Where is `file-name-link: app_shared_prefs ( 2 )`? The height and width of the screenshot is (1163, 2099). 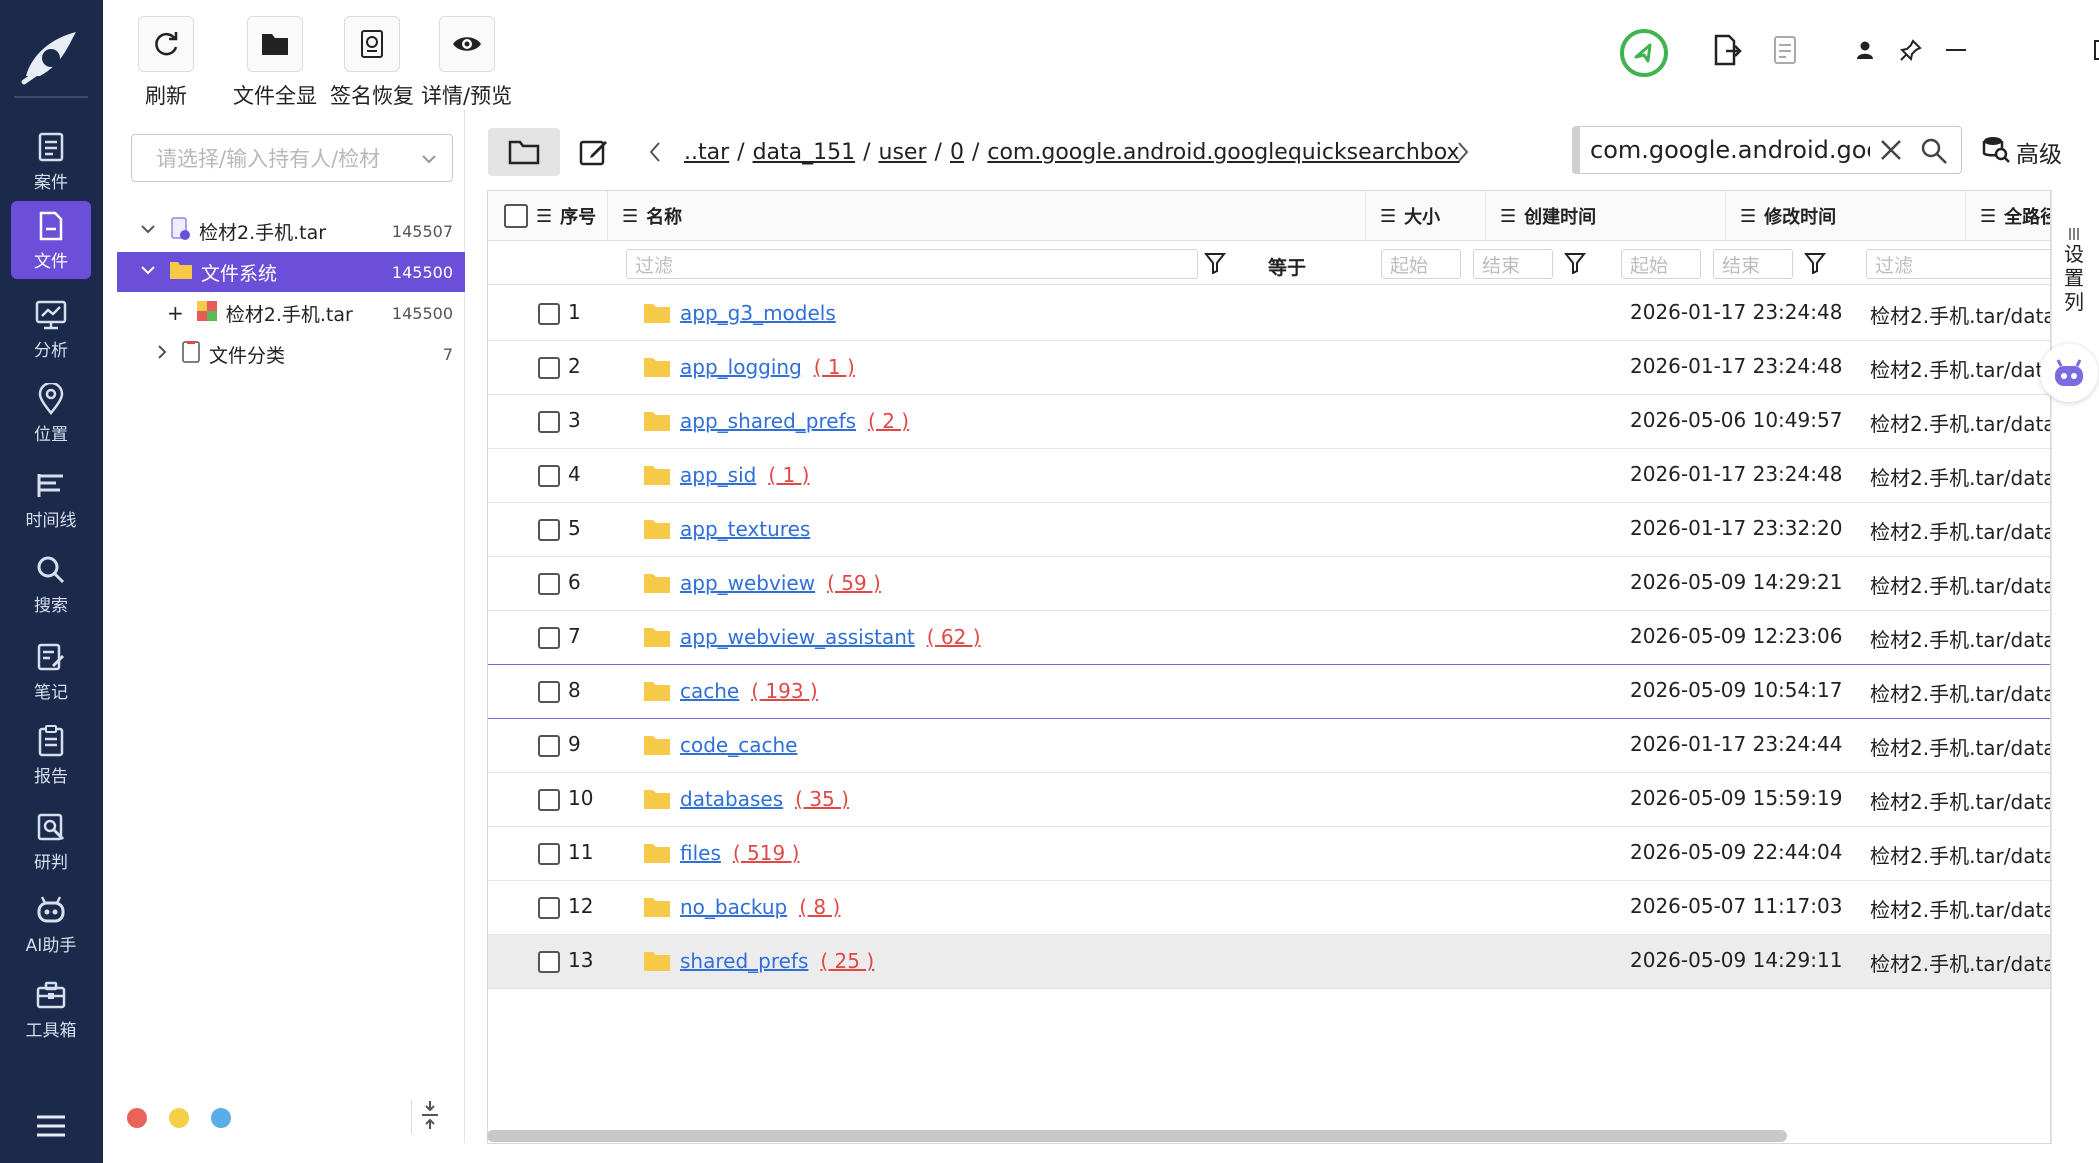
file-name-link: app_shared_prefs ( 2 ) is located at coordinates (794, 421).